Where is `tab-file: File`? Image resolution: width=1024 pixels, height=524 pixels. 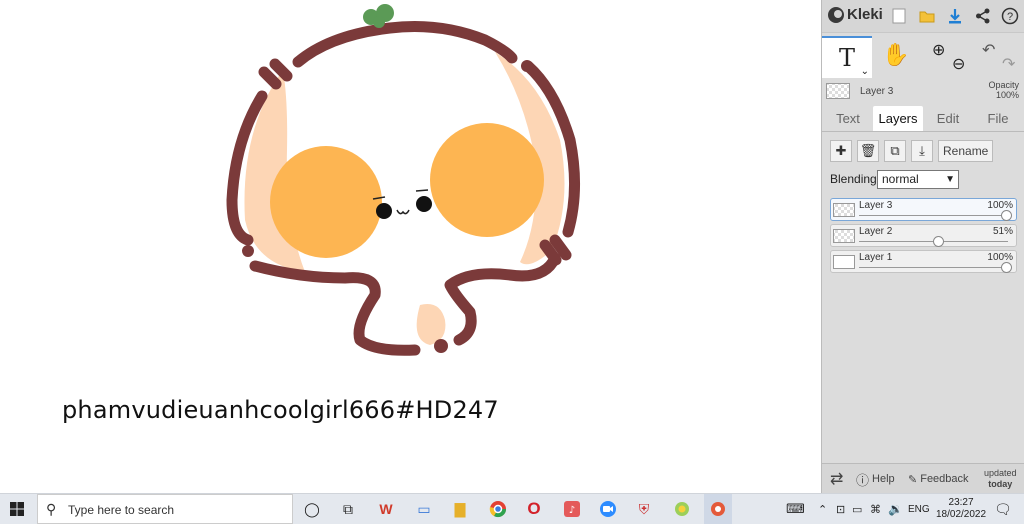 tab-file: File is located at coordinates (998, 118).